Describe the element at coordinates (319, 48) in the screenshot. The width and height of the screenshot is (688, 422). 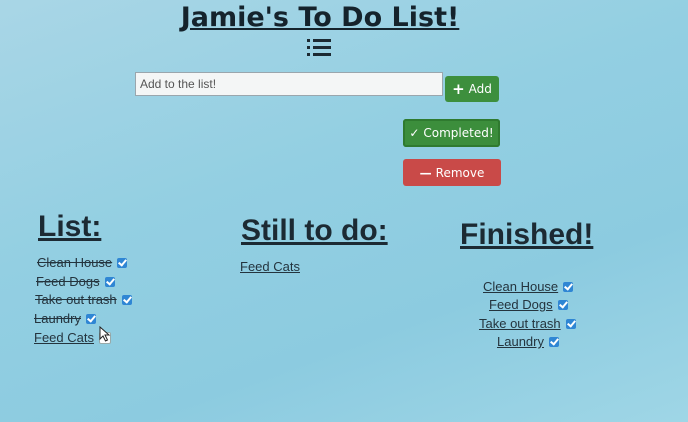
I see `list-icon` at that location.